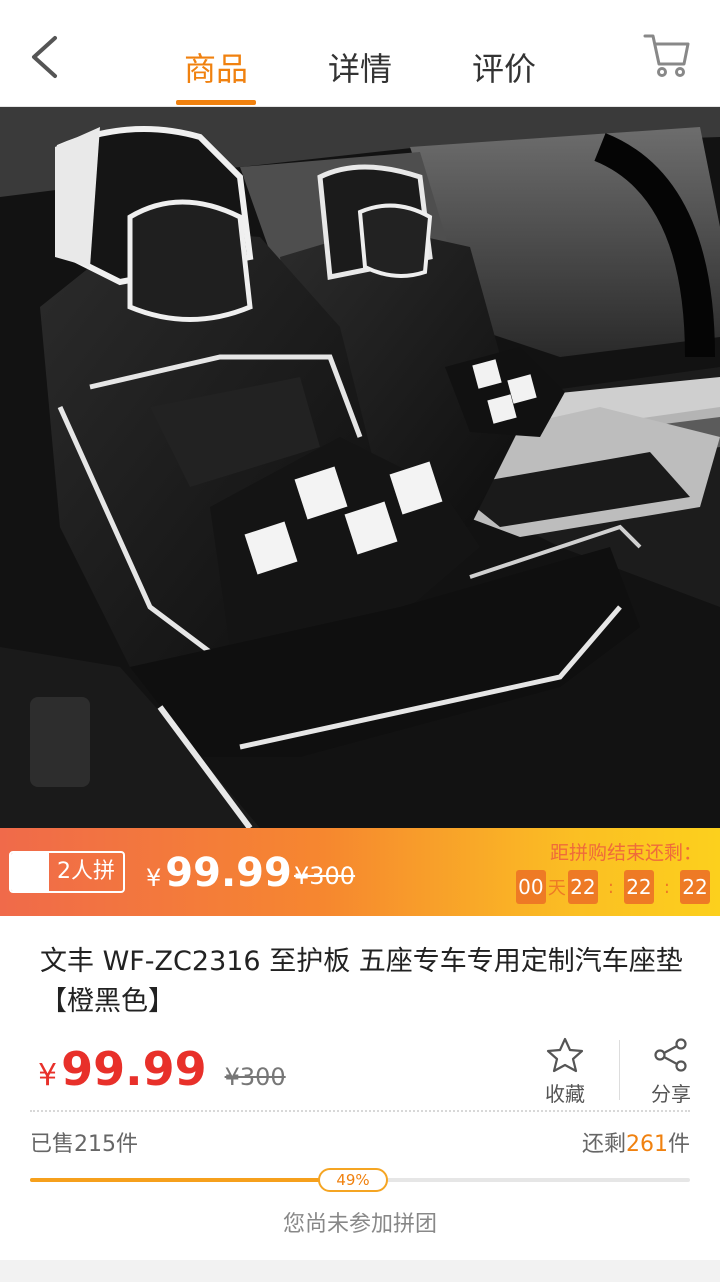  I want to click on star-icon, so click(565, 1055).